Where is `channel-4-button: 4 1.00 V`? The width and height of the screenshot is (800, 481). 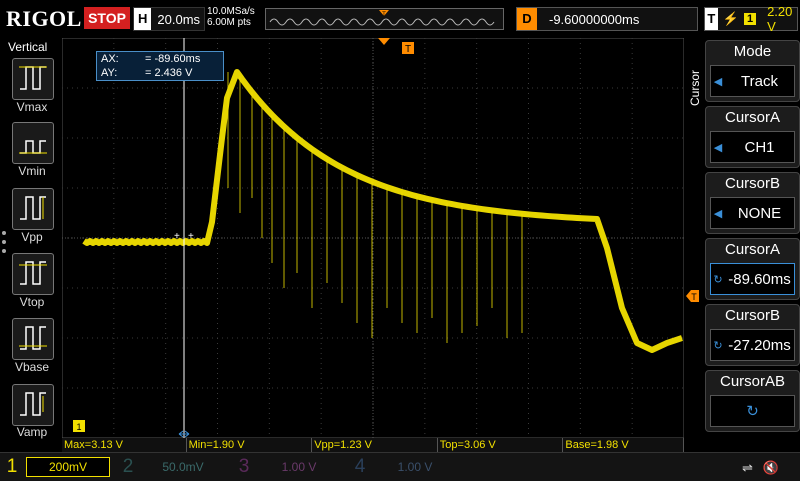
channel-4-button: 4 1.00 V is located at coordinates (403, 467).